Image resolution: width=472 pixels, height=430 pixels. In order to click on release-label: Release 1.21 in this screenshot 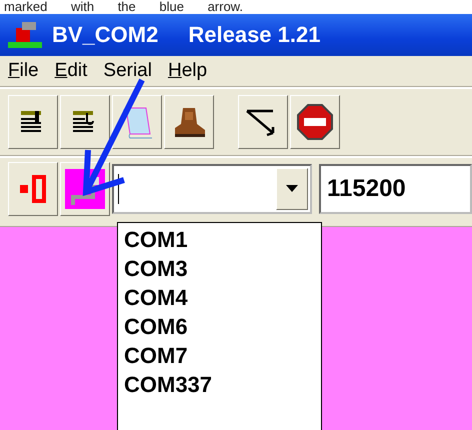, I will do `click(254, 35)`.